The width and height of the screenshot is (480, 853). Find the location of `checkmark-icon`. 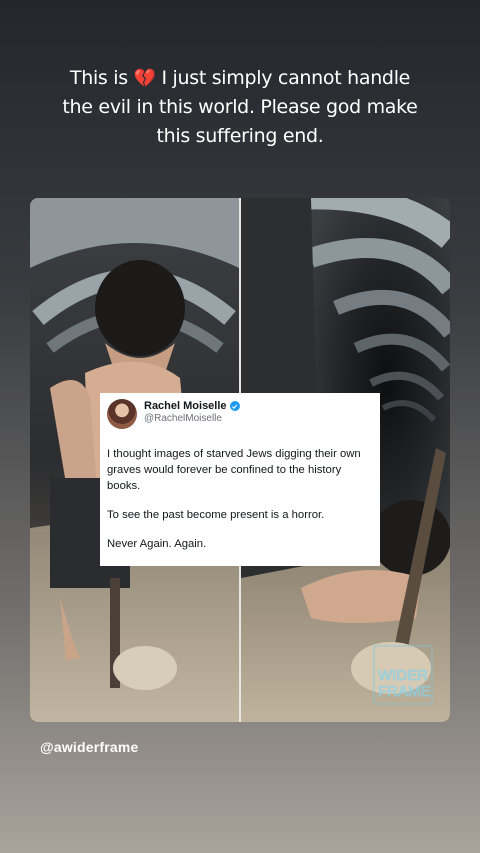

checkmark-icon is located at coordinates (235, 406).